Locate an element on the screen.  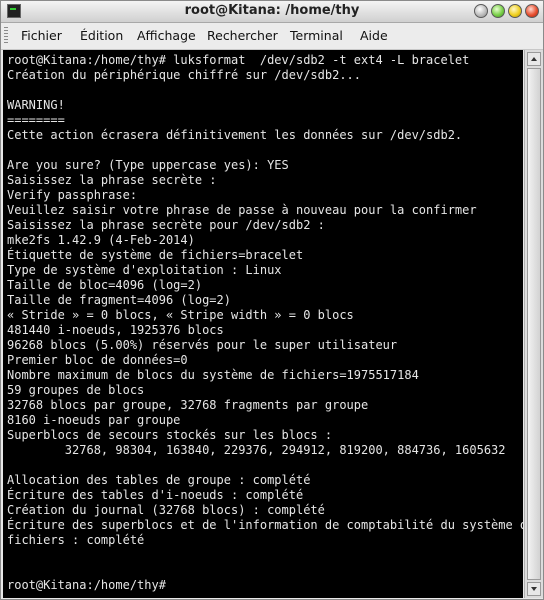
terminal-line: Taille de fragment=4096 (log=2) is located at coordinates (119, 300).